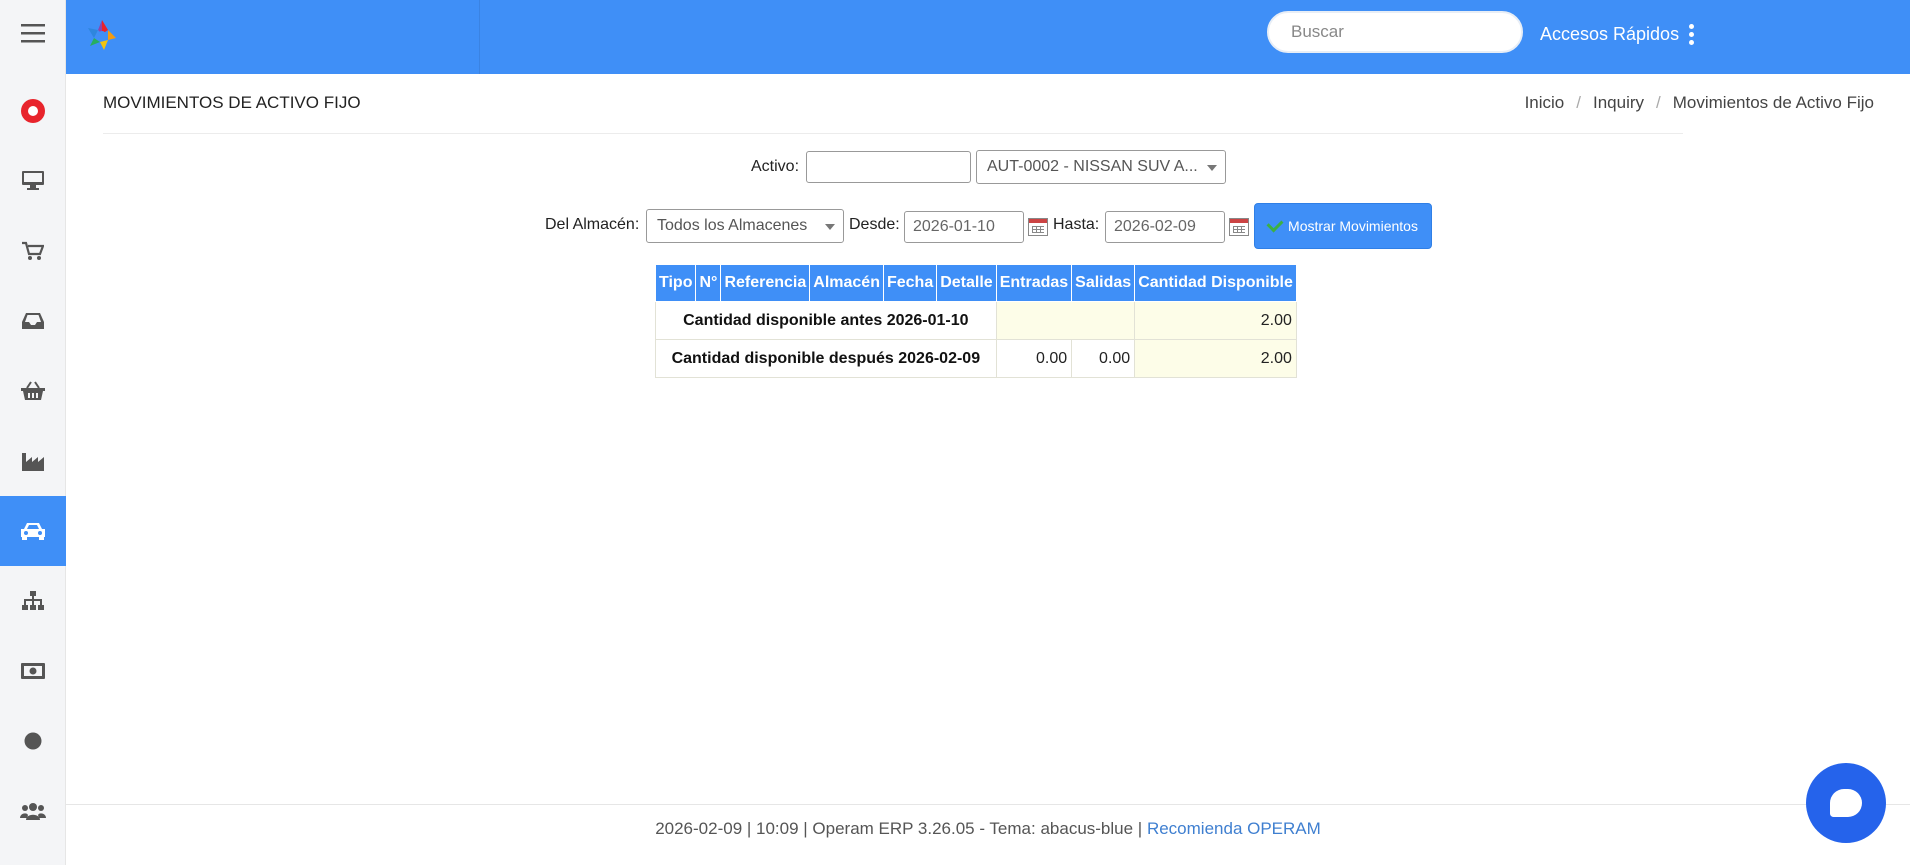 The image size is (1910, 865). What do you see at coordinates (765, 283) in the screenshot?
I see `col-referencia: Referencia` at bounding box center [765, 283].